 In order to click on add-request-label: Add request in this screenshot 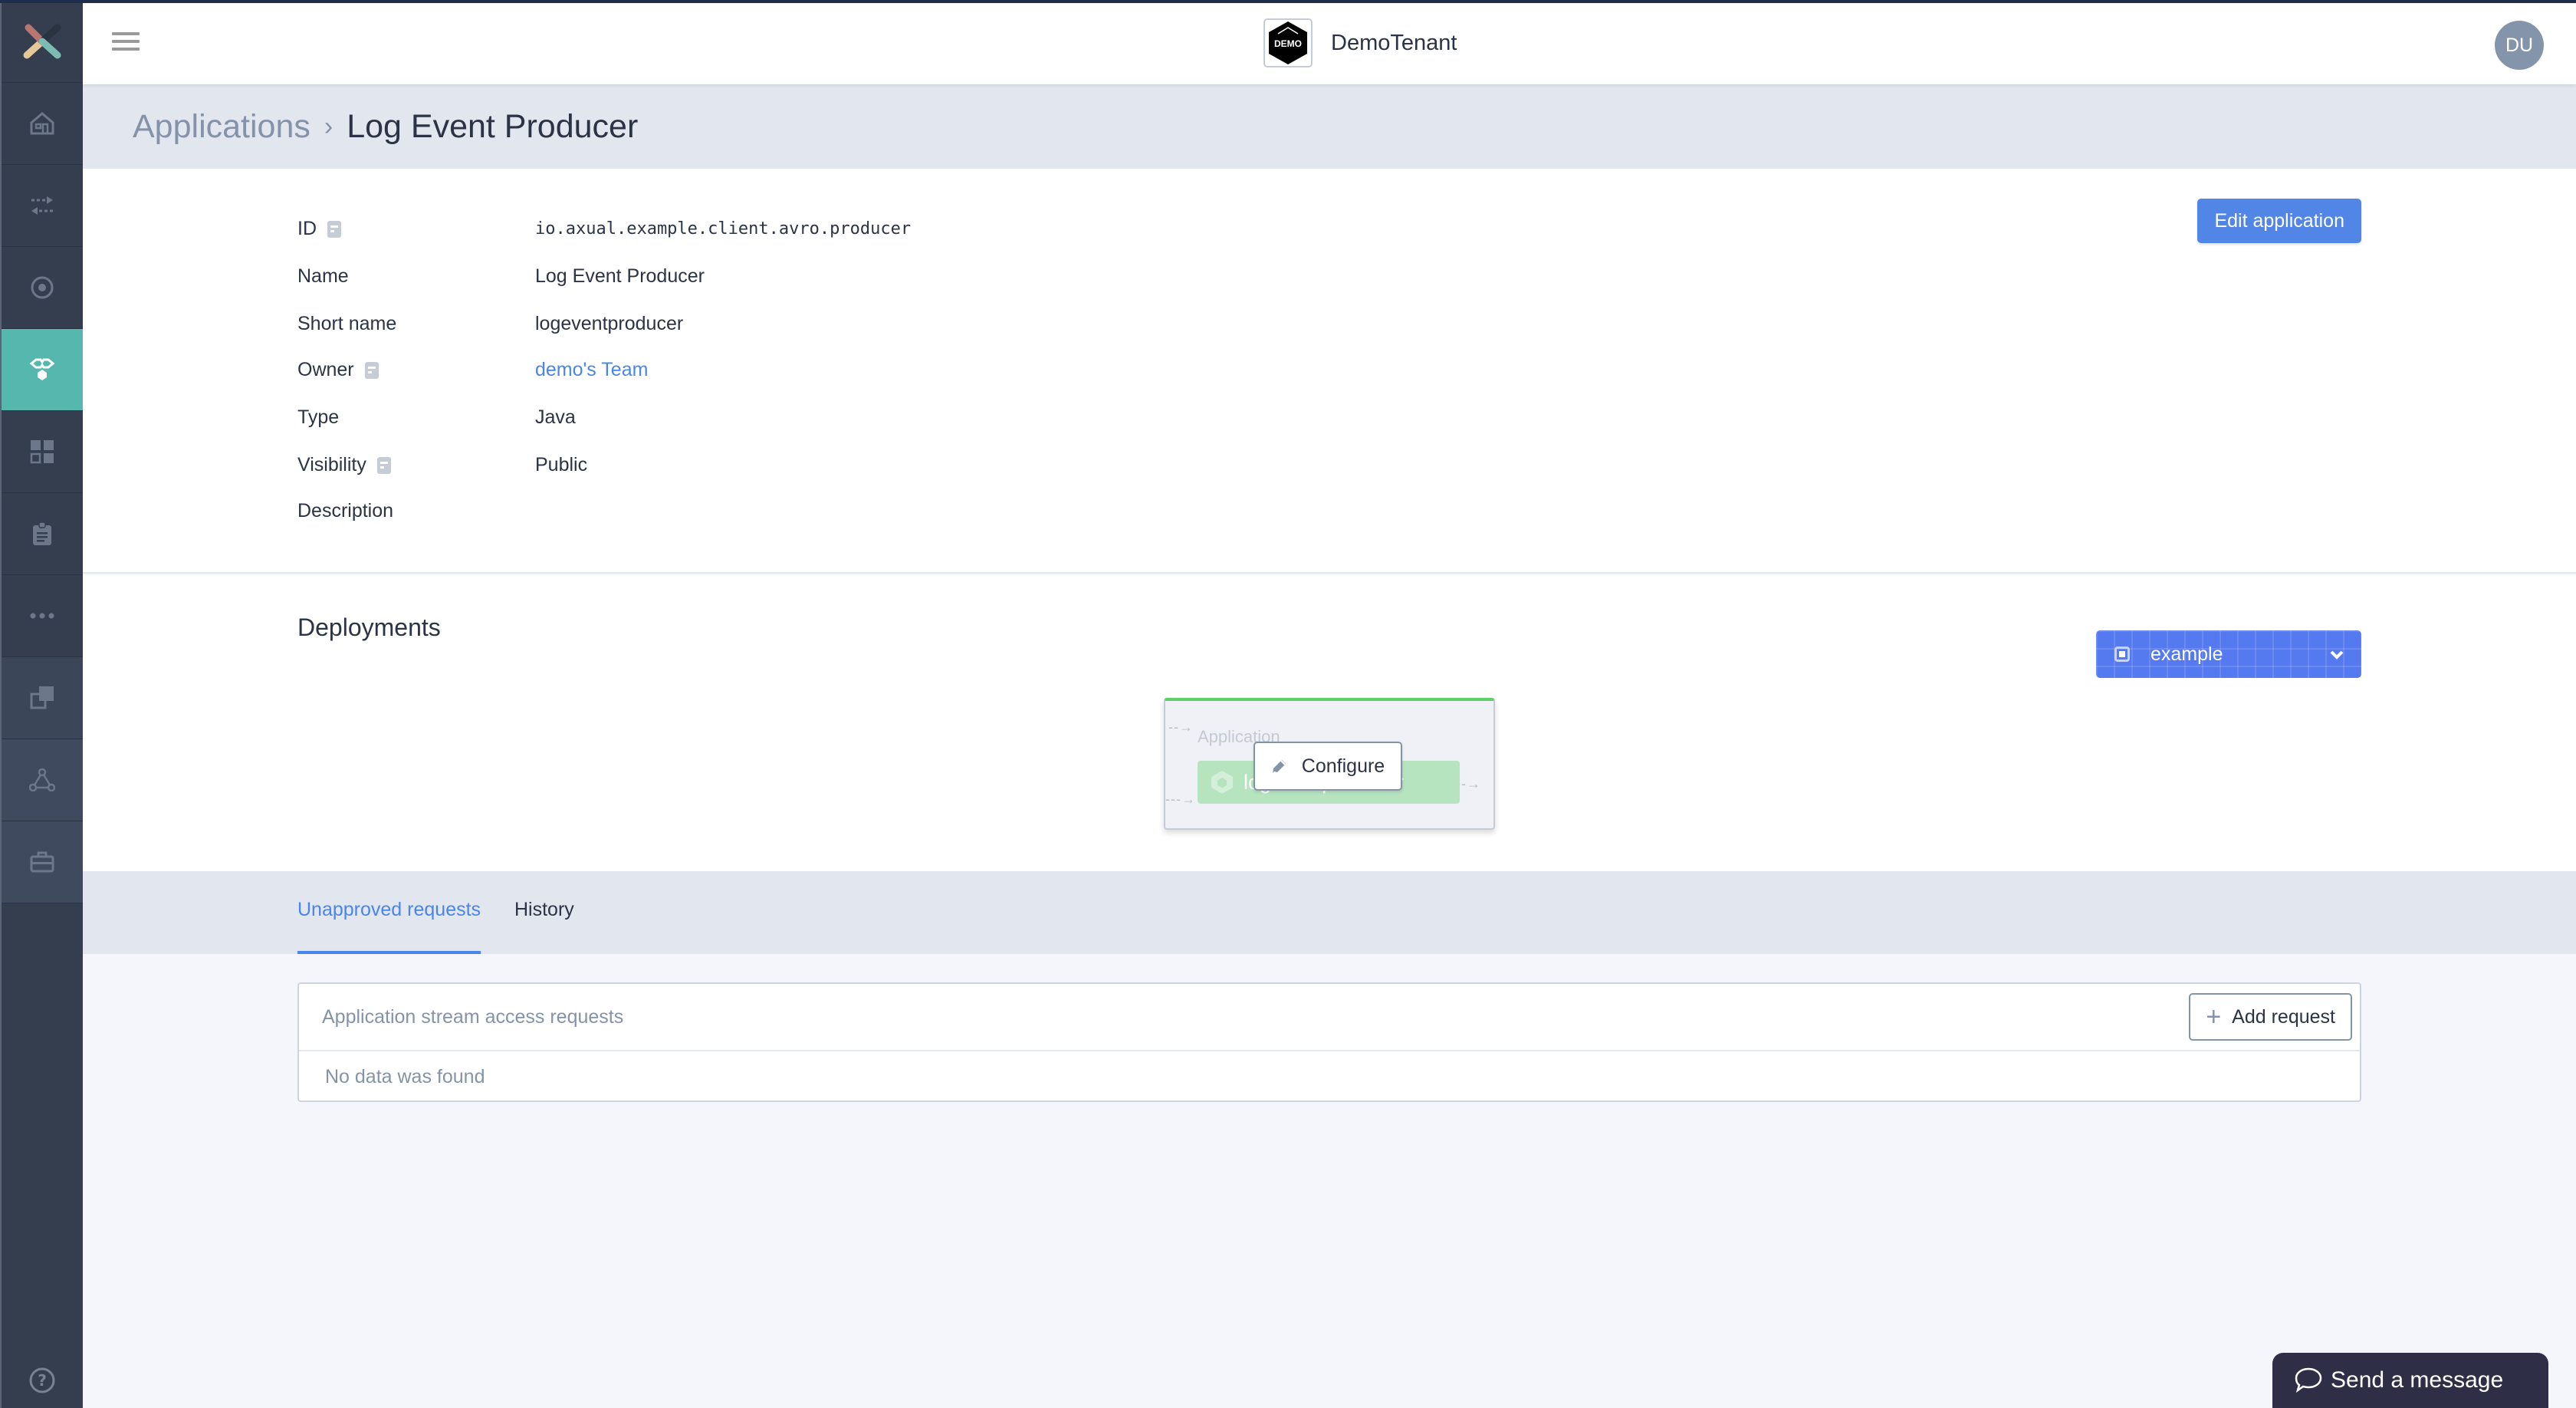, I will do `click(2284, 1016)`.